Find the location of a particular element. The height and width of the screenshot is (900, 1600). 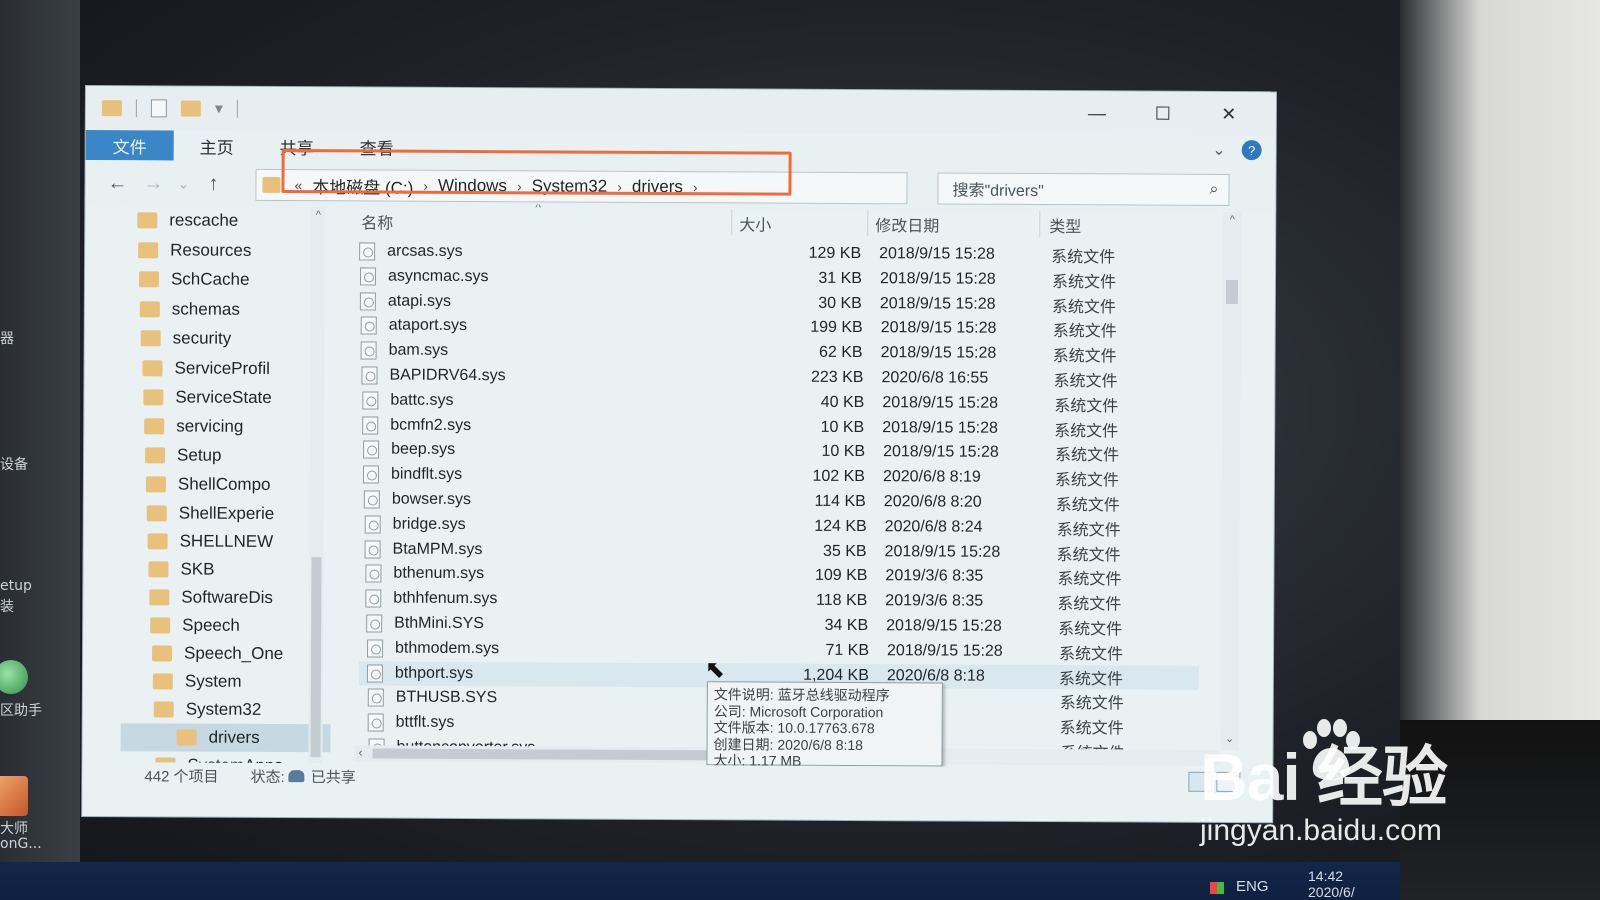

sidebar-item-skb: SKB is located at coordinates (226, 569).